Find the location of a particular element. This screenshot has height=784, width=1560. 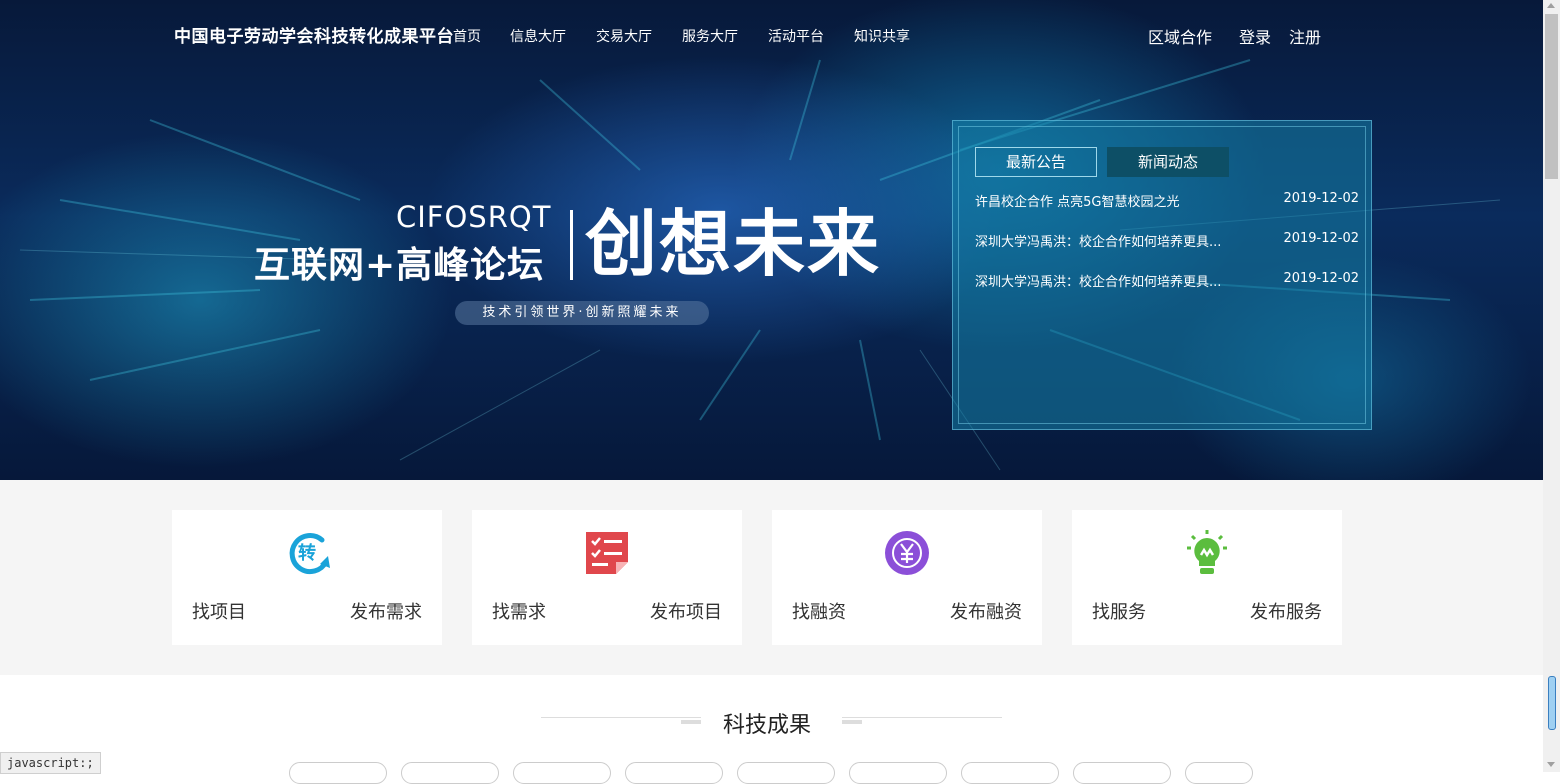

publish-service-link: 发布服务 is located at coordinates (1286, 611).